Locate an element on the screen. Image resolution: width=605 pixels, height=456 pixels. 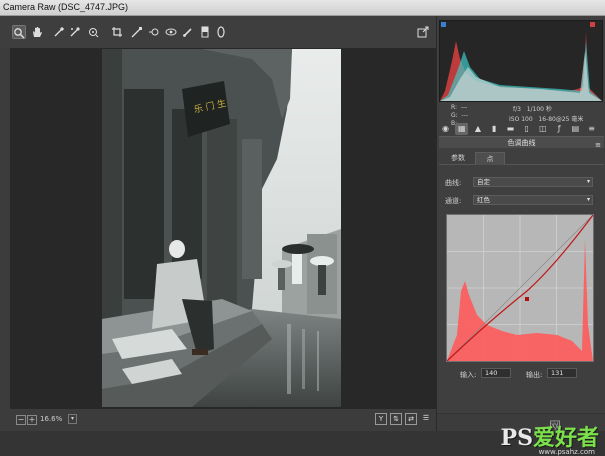
before-after-y-icon: Y is located at coordinates (381, 419).